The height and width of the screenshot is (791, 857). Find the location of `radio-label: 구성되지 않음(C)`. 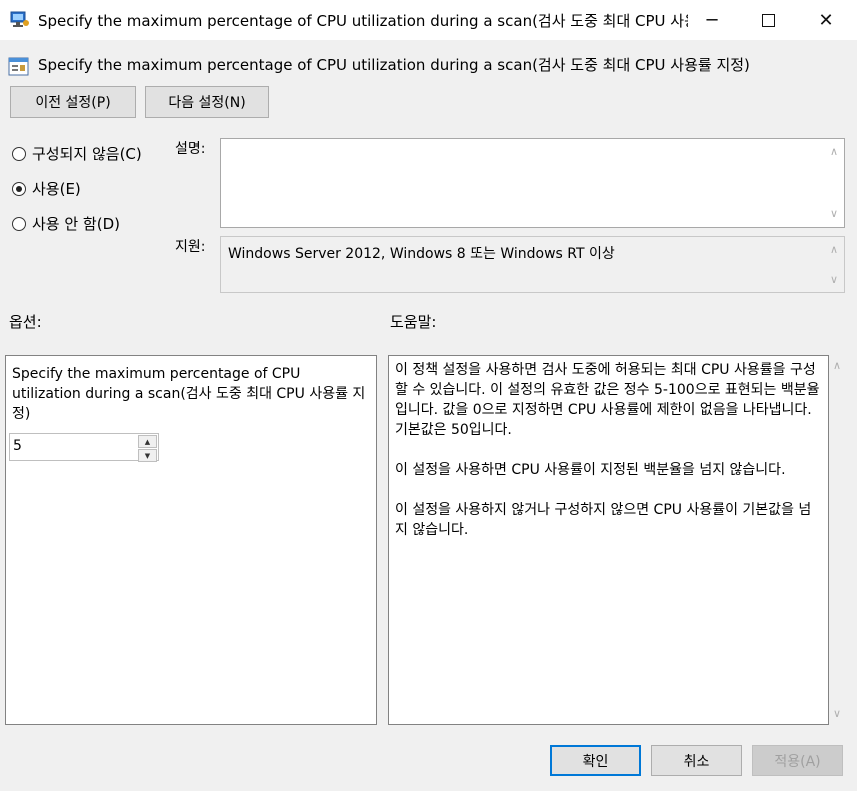

radio-label: 구성되지 않음(C) is located at coordinates (87, 154).